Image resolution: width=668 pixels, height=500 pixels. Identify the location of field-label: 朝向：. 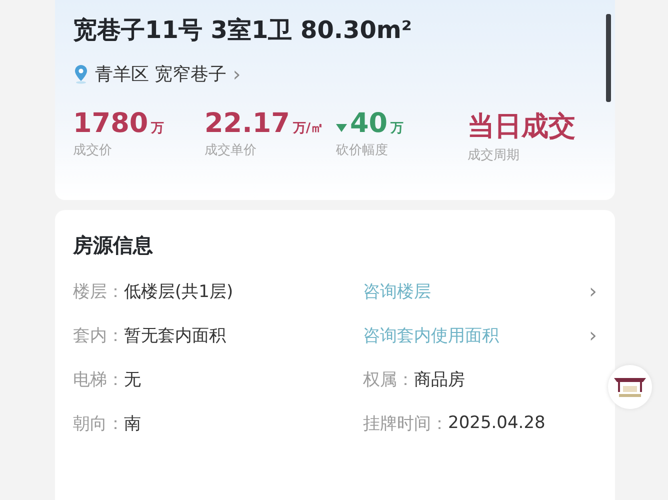
(98, 423).